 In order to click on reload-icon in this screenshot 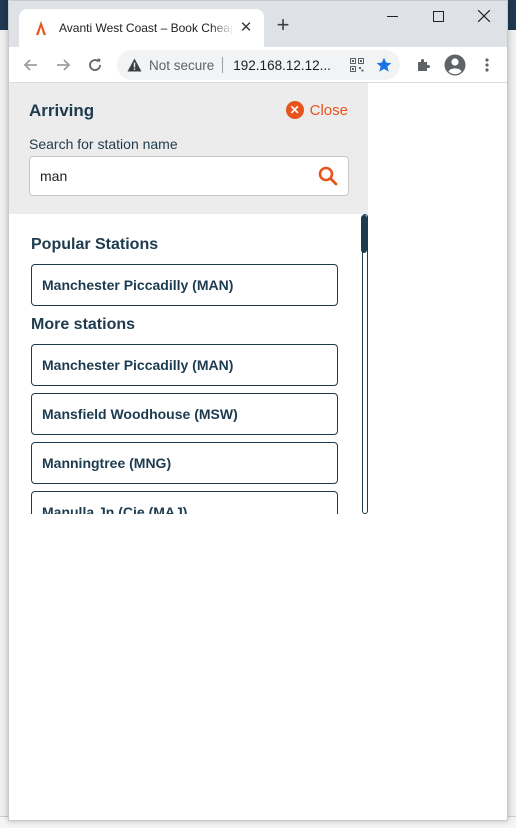, I will do `click(95, 65)`.